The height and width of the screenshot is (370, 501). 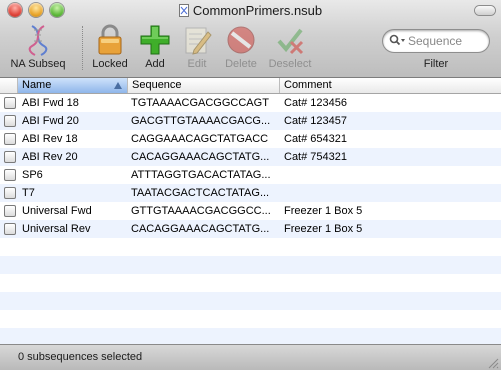 I want to click on resize-grip-icon, so click(x=493, y=363).